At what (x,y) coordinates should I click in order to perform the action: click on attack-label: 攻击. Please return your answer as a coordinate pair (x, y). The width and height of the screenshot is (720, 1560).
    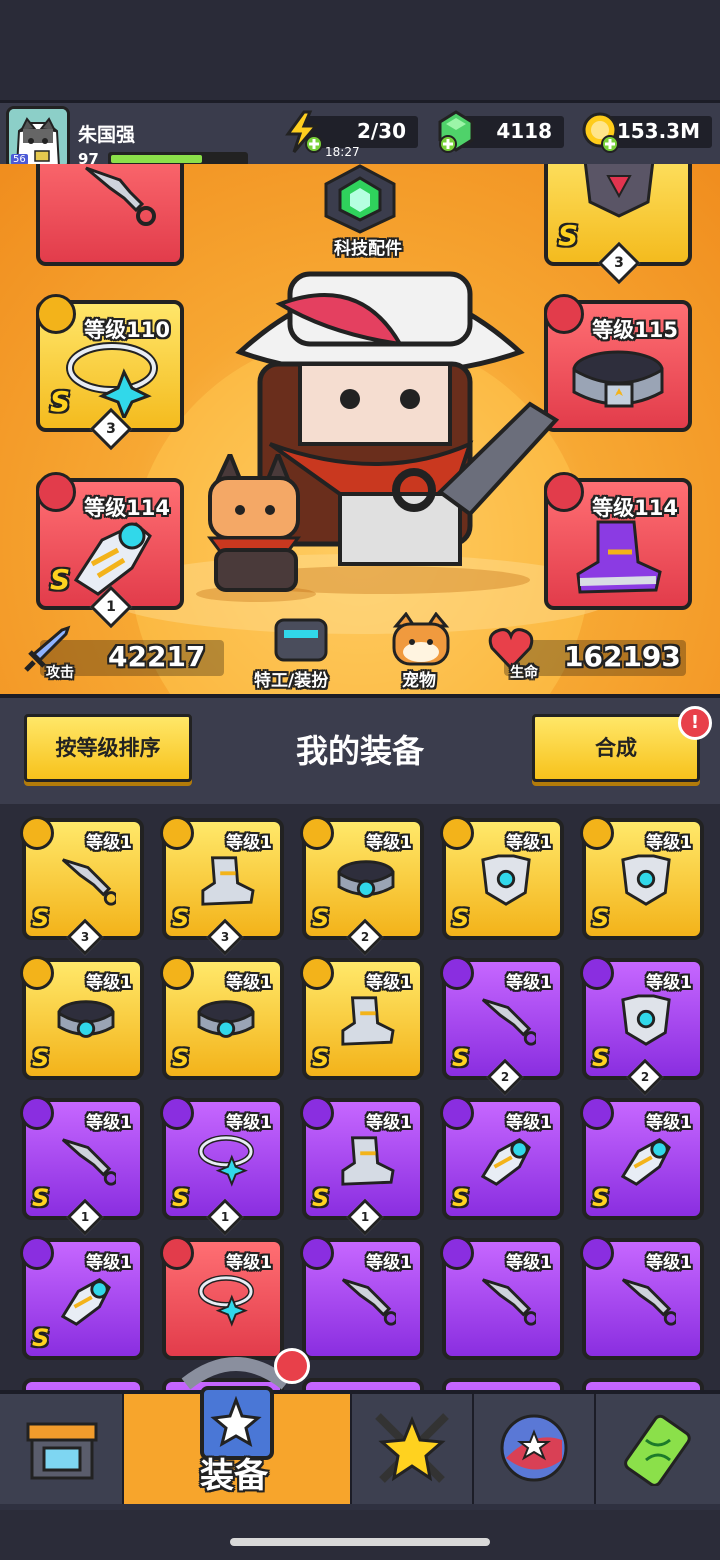
    Looking at the image, I should click on (60, 673).